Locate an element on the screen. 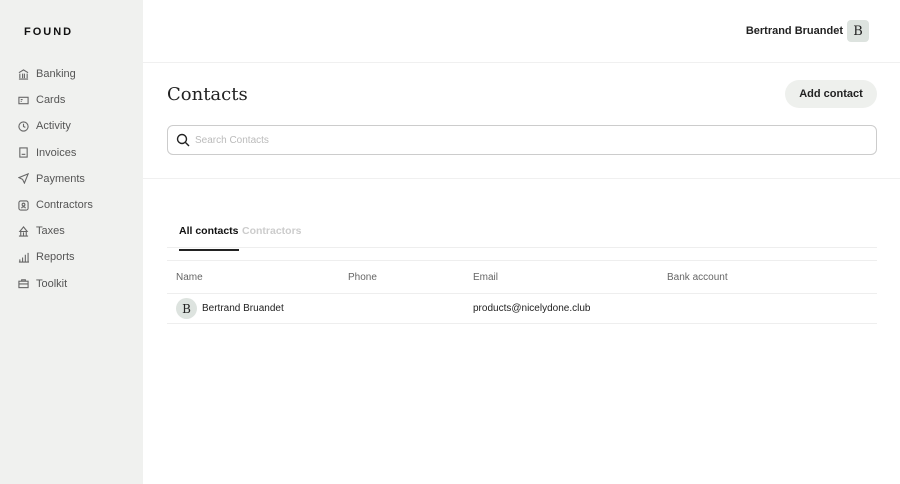 The height and width of the screenshot is (484, 900). sidebar-item-toolkit: Toolkit is located at coordinates (55, 284).